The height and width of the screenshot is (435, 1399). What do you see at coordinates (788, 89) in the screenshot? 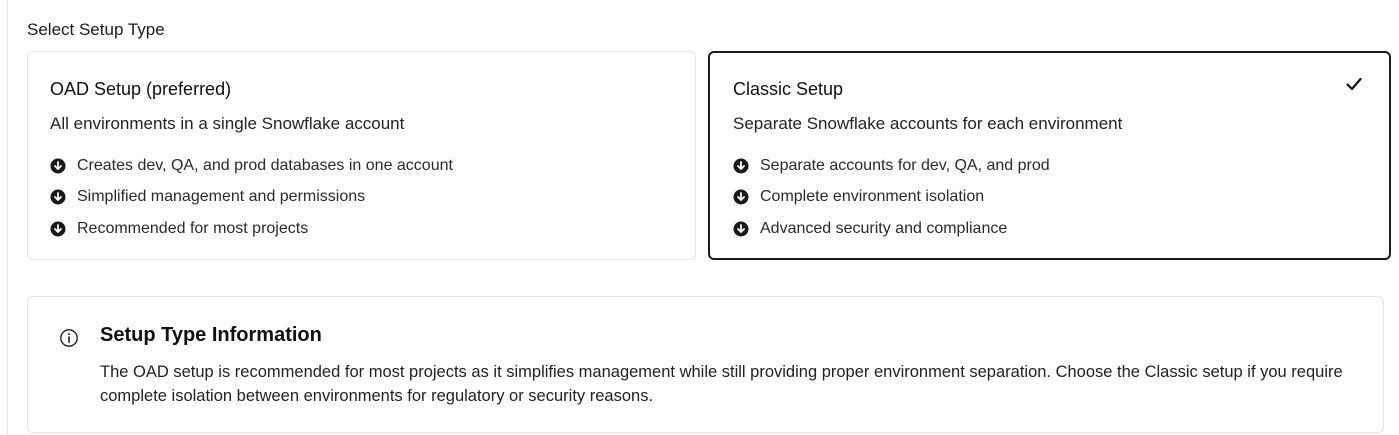
I see `option-title: Classic Setup` at bounding box center [788, 89].